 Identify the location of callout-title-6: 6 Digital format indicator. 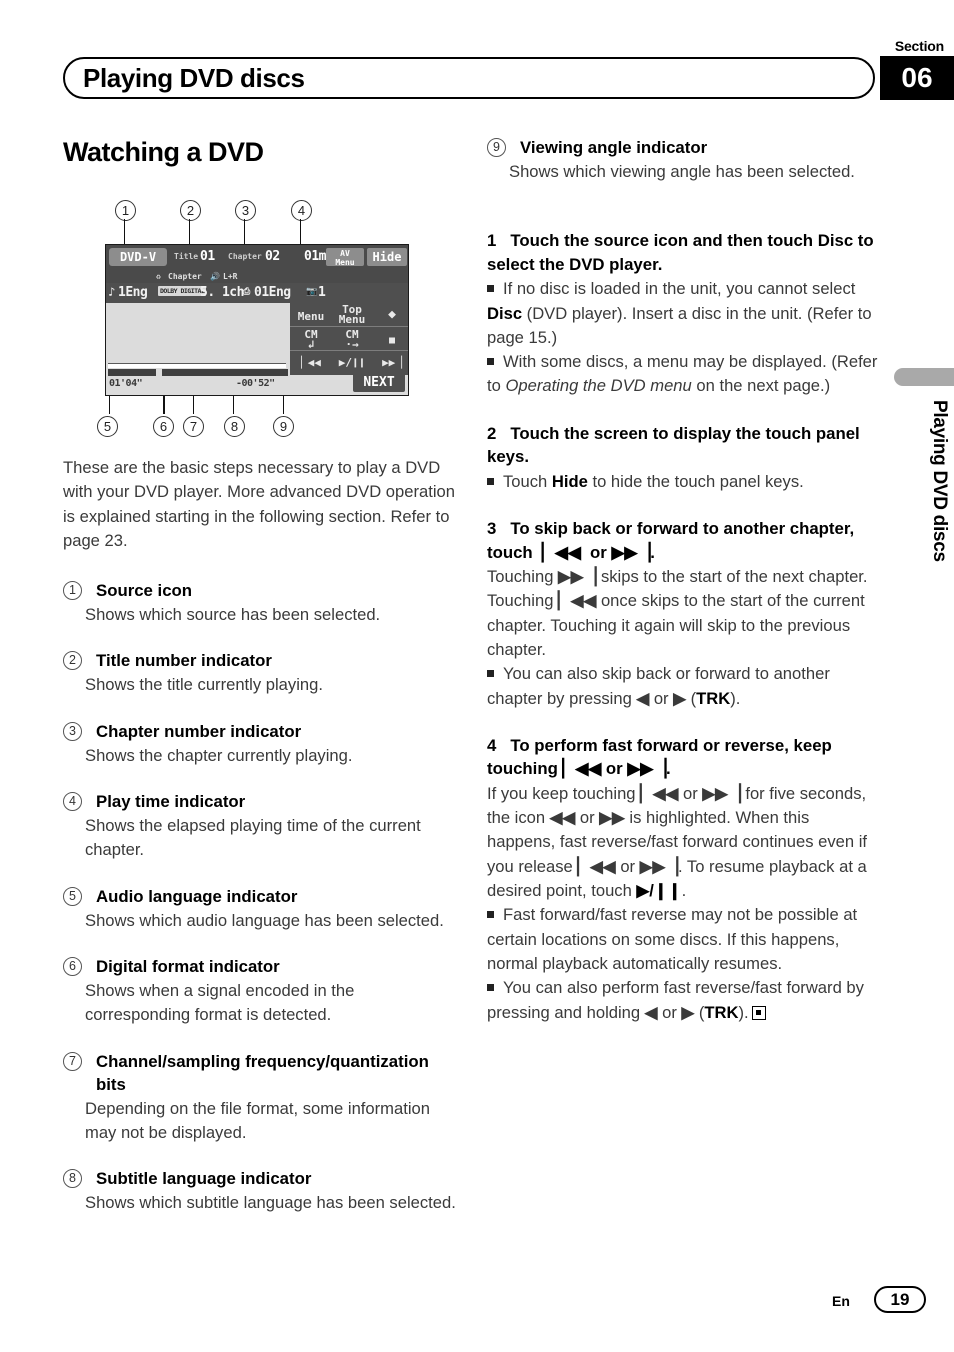
(260, 966).